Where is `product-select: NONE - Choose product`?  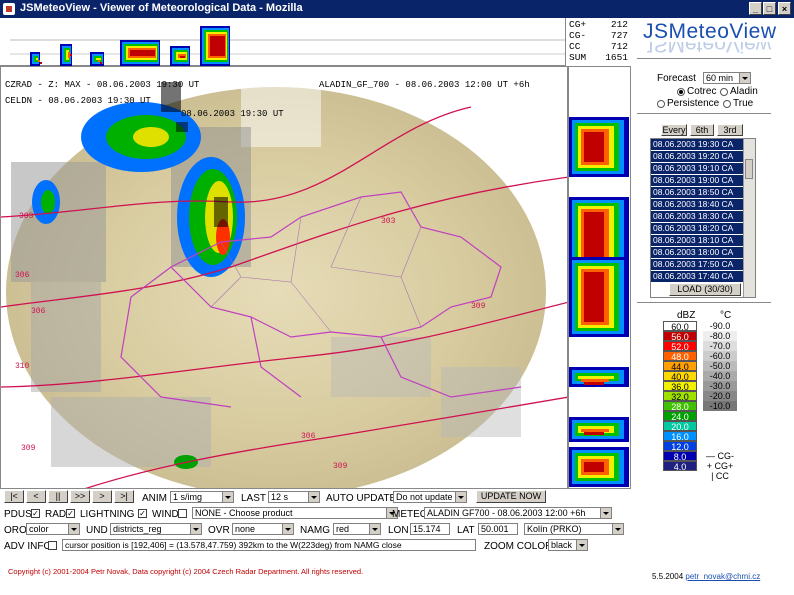
product-select: NONE - Choose product is located at coordinates (295, 513).